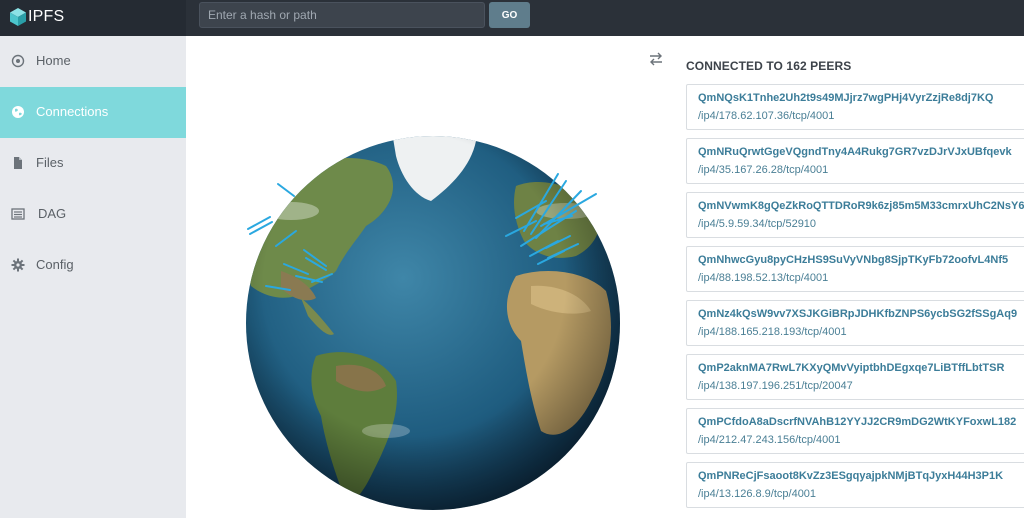  Describe the element at coordinates (50, 162) in the screenshot. I see `sidebar-item-label: Files` at that location.